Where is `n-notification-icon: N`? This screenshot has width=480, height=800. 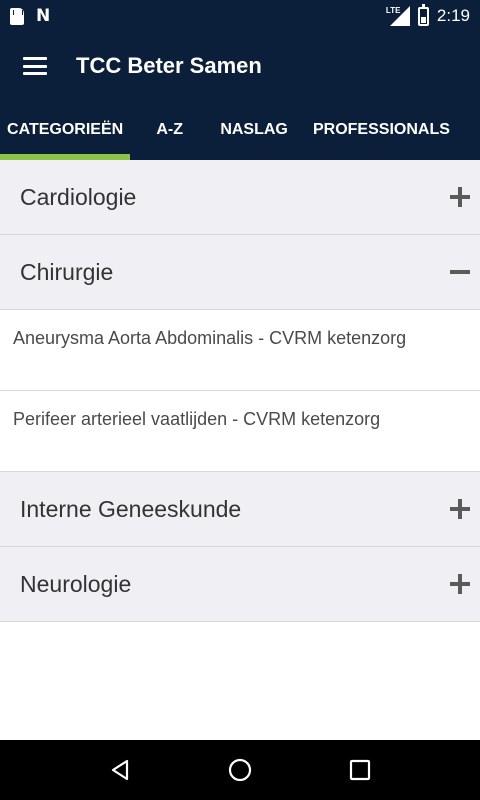 n-notification-icon: N is located at coordinates (43, 15).